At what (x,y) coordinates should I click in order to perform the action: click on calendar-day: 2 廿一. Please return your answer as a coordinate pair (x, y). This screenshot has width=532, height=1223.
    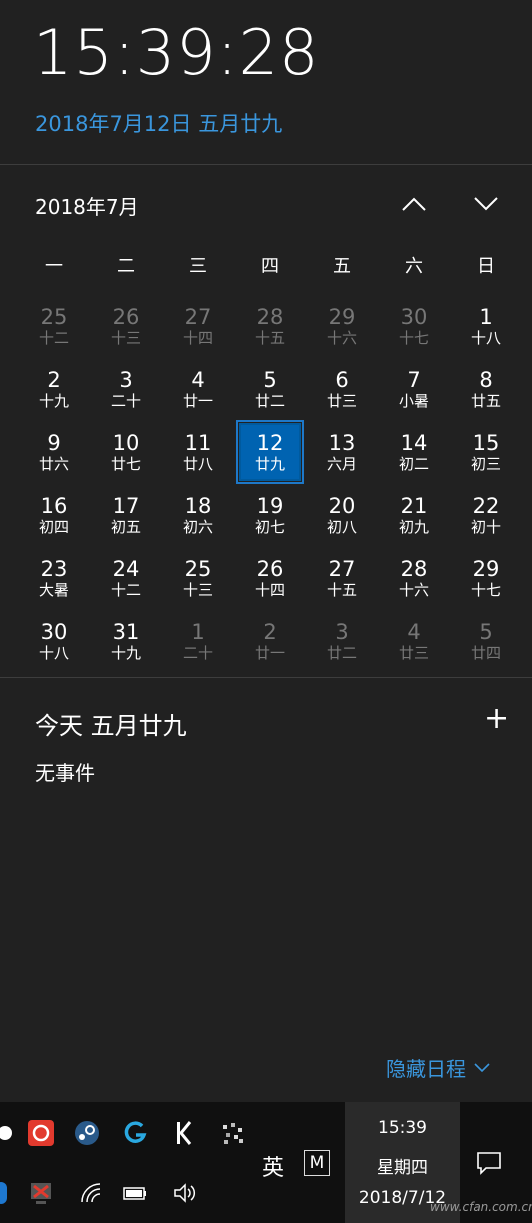
    Looking at the image, I should click on (270, 641).